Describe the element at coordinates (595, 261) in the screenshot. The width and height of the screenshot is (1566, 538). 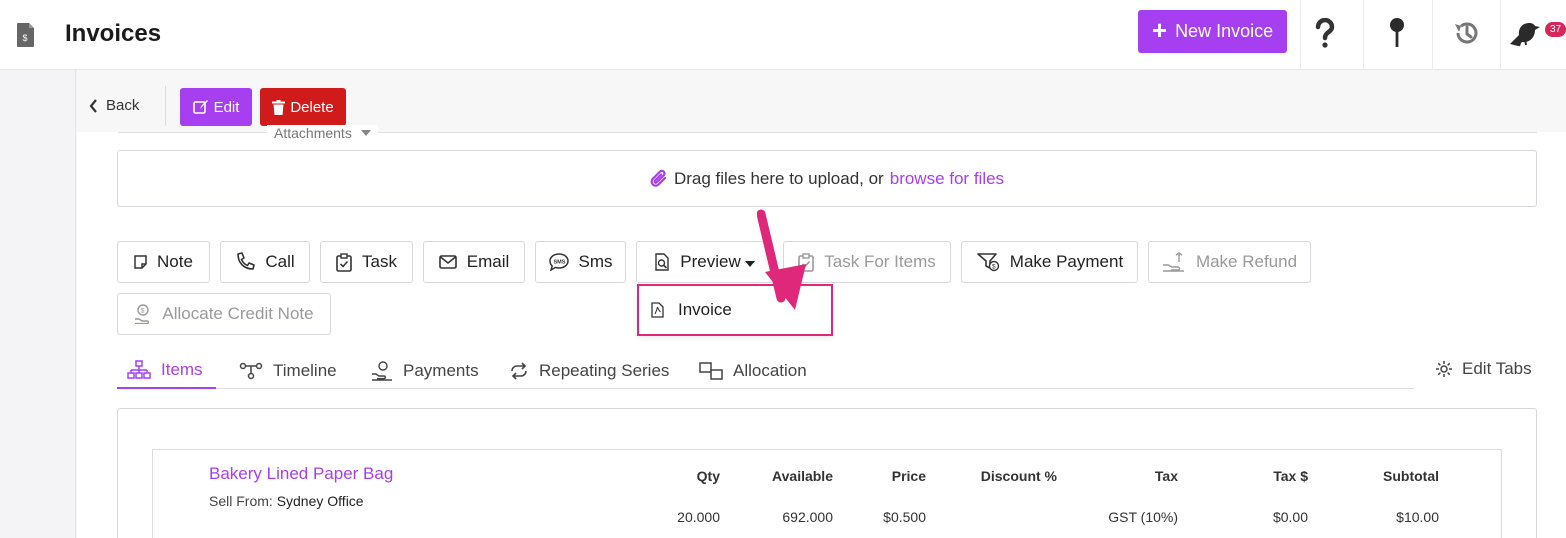
I see `sms-label: Sms` at that location.